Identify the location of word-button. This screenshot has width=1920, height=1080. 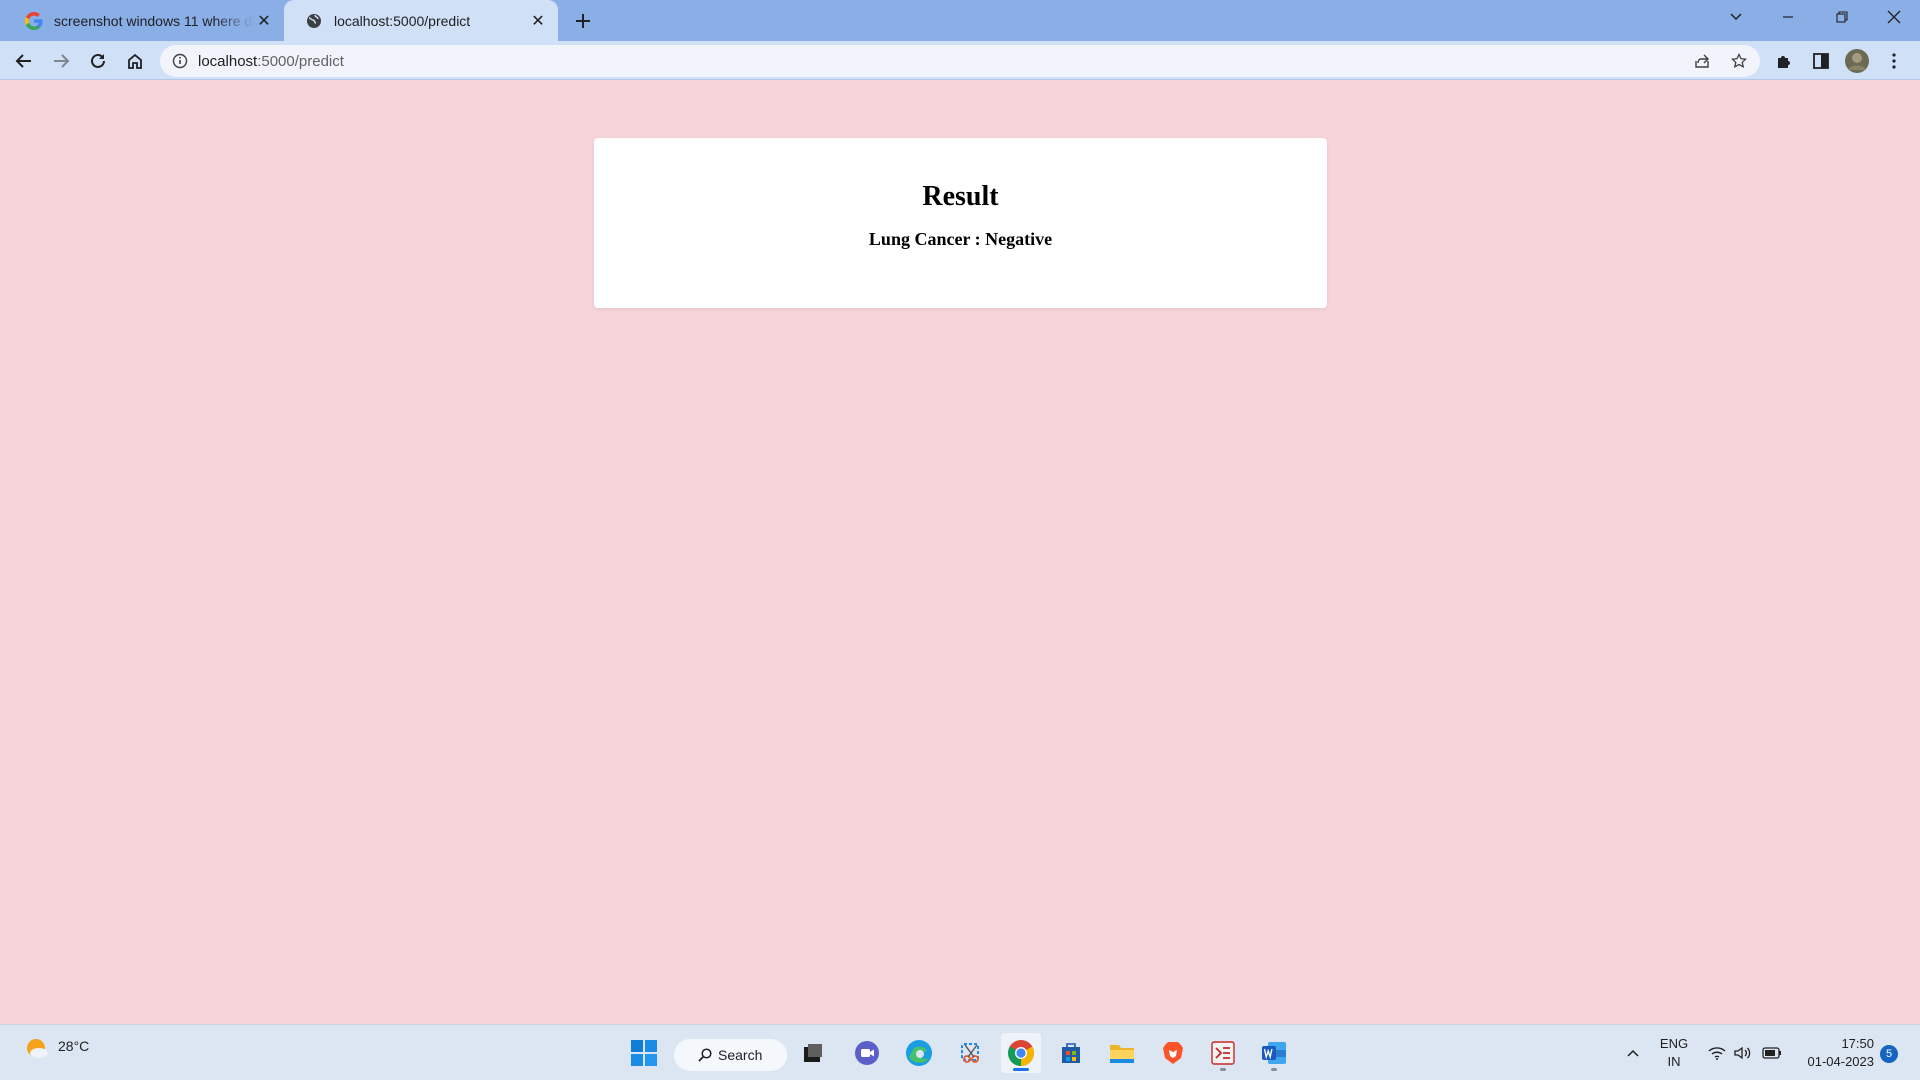
(1274, 1053).